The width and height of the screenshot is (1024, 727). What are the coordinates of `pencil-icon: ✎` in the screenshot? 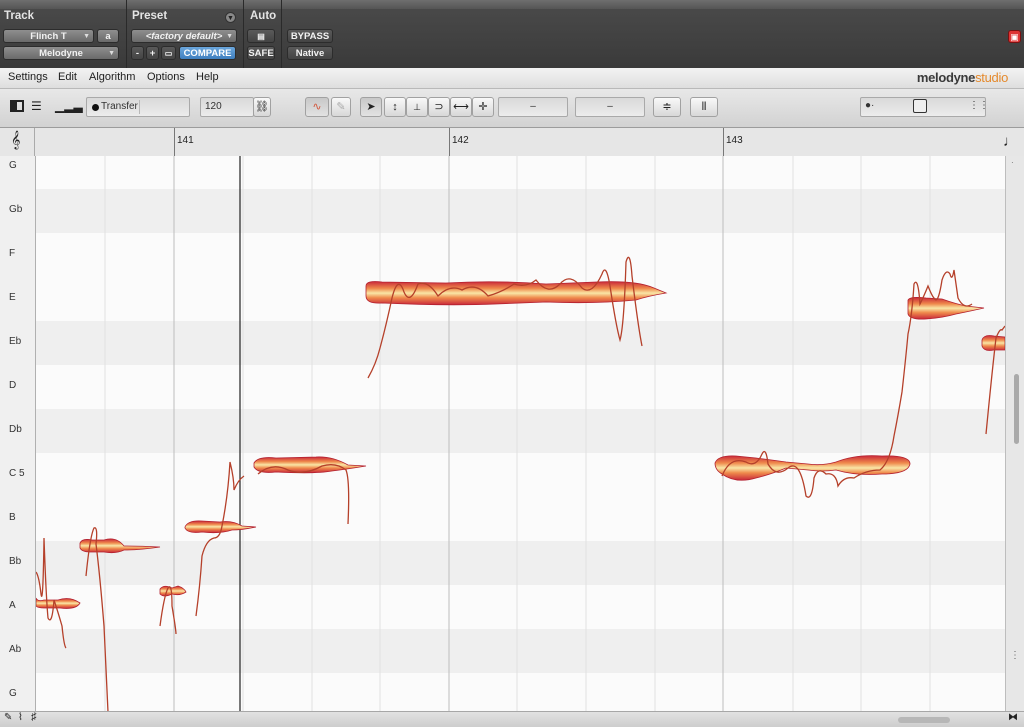 It's located at (8, 717).